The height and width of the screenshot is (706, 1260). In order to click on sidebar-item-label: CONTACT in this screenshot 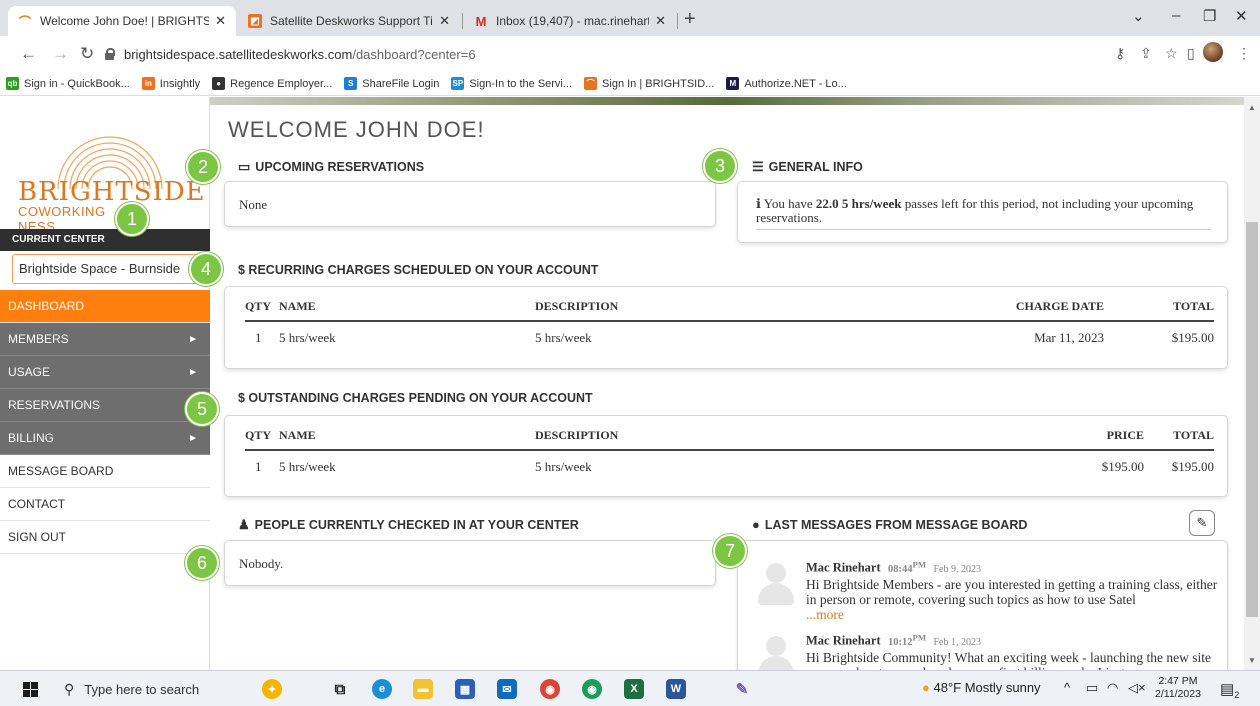, I will do `click(37, 504)`.